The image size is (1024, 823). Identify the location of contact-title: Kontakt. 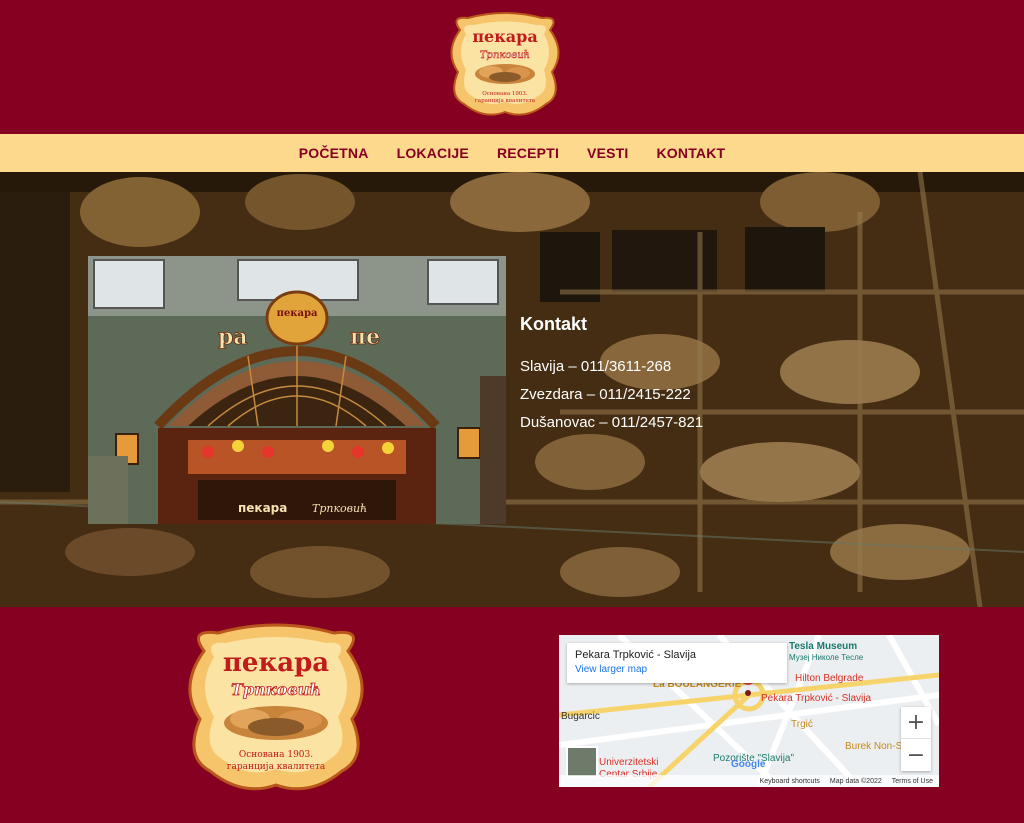
(553, 324).